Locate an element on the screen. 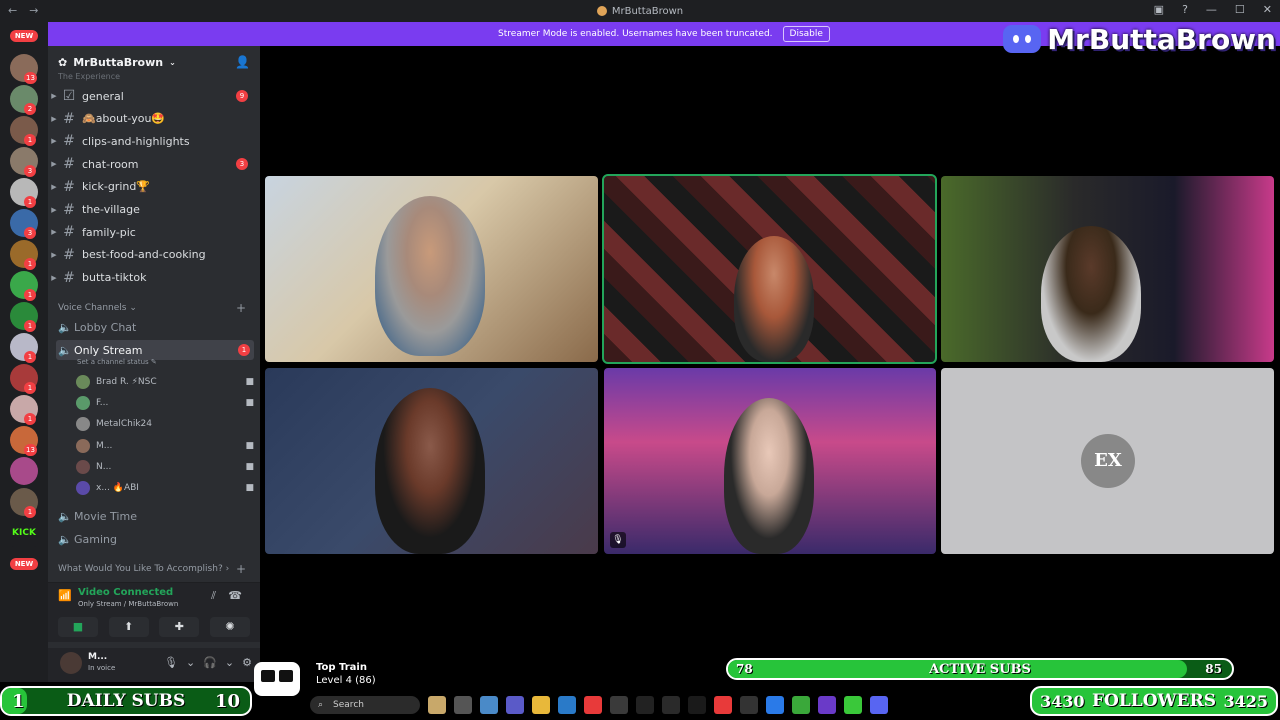 The image size is (1280, 720). text-channel: ▶ # family-pic is located at coordinates (154, 232).